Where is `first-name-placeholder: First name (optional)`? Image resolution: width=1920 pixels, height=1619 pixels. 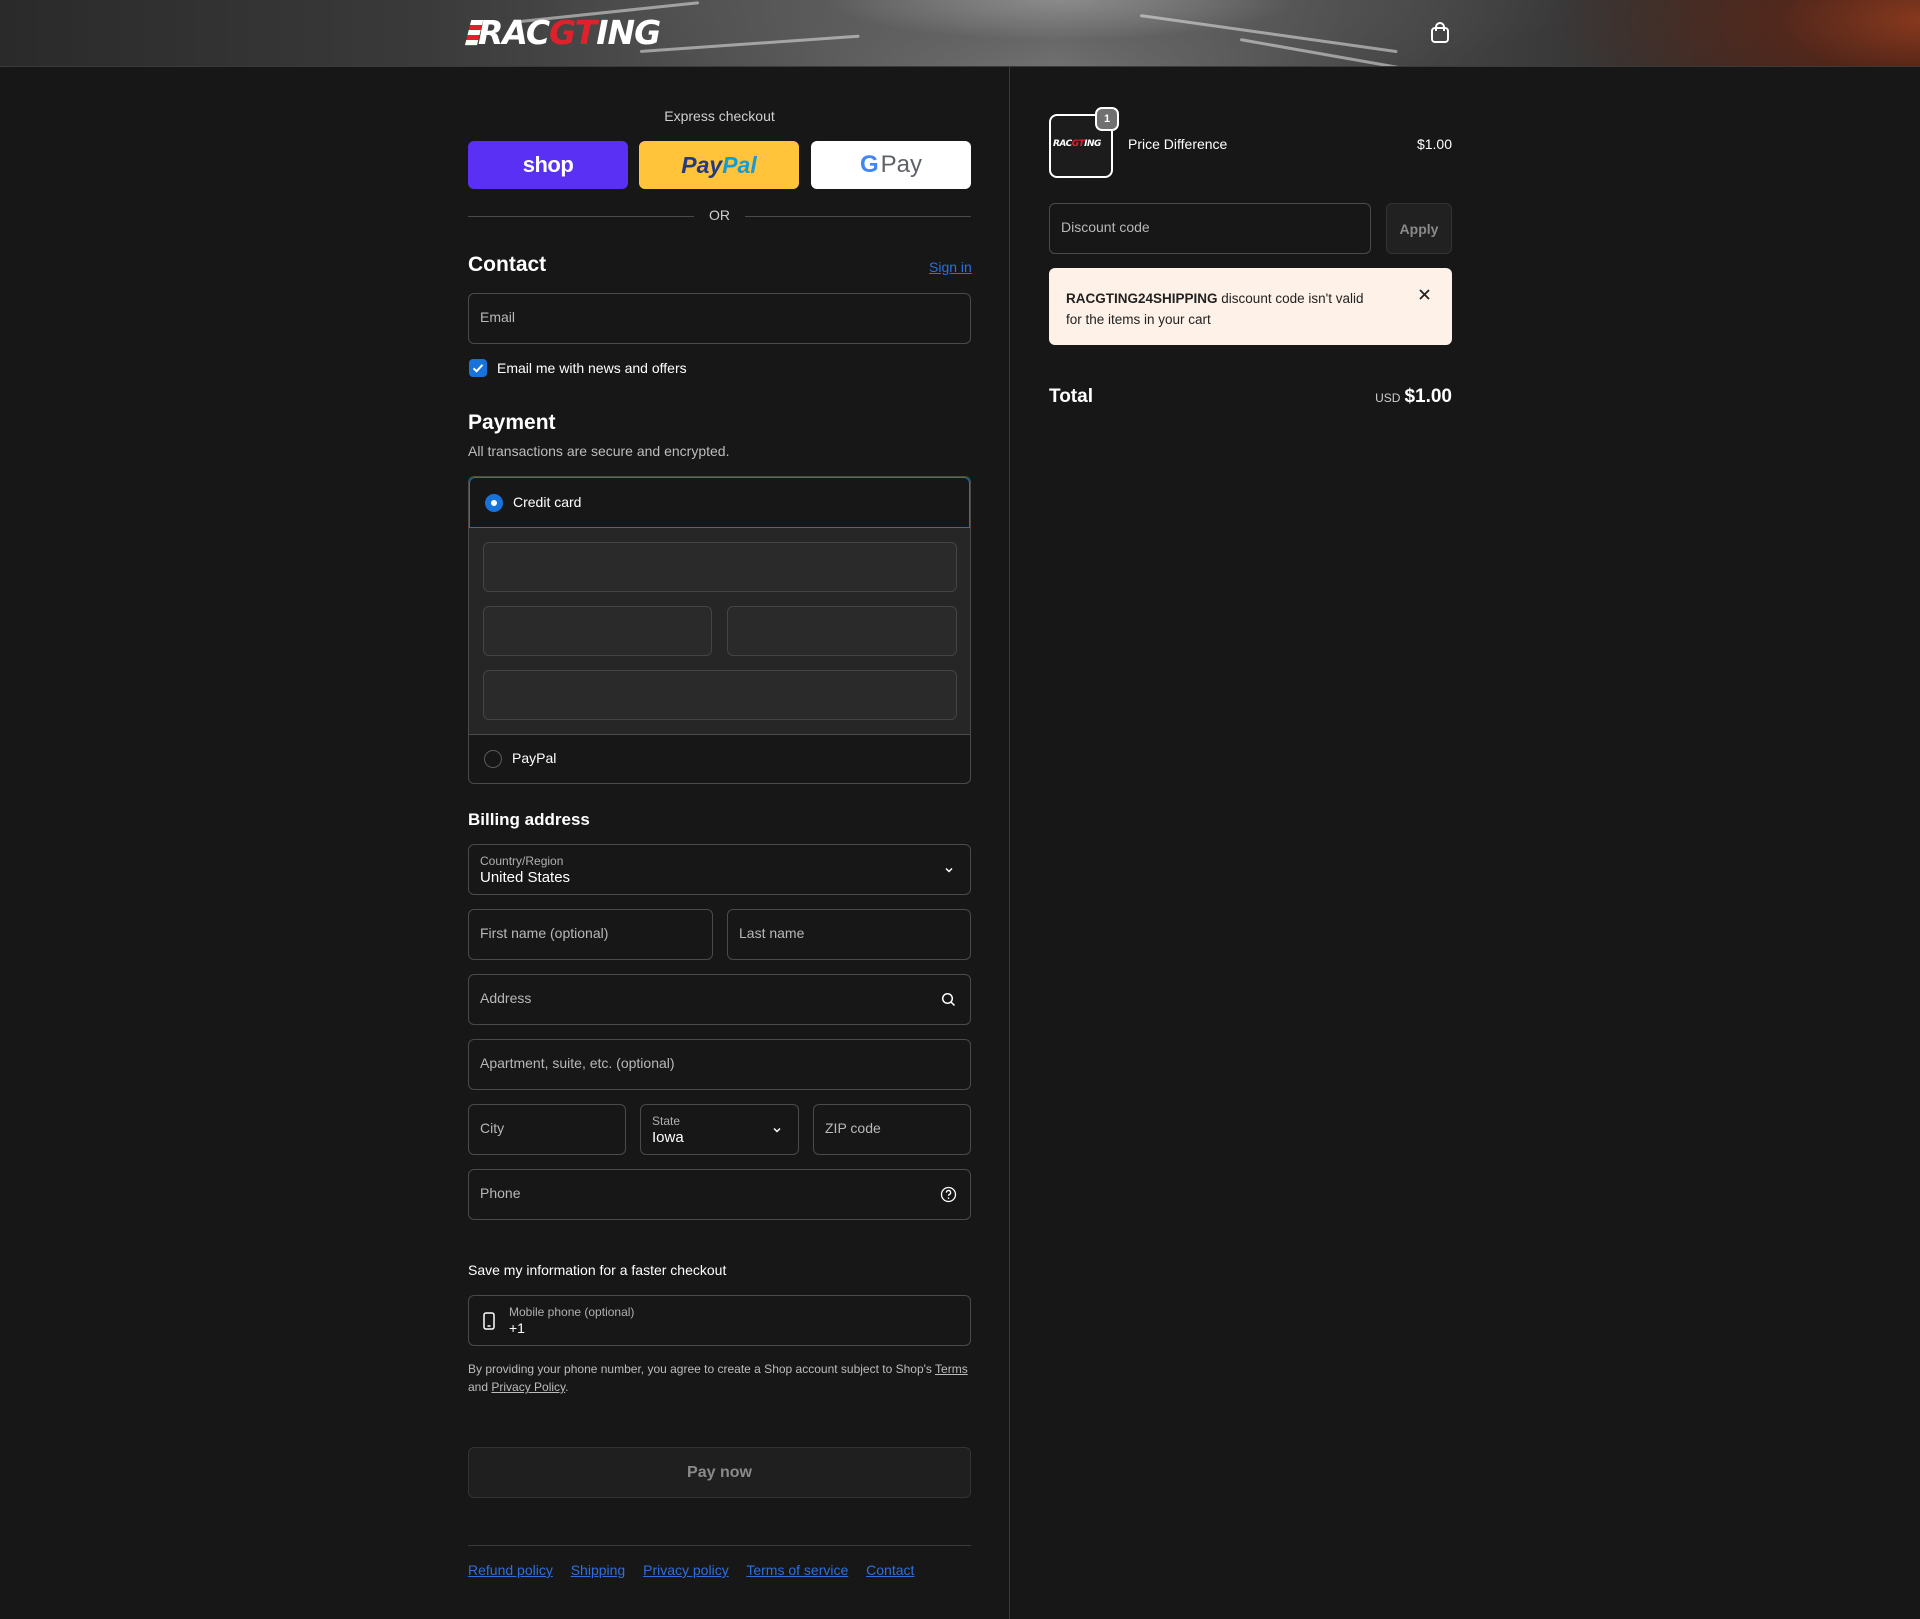
first-name-placeholder: First name (optional) is located at coordinates (544, 933).